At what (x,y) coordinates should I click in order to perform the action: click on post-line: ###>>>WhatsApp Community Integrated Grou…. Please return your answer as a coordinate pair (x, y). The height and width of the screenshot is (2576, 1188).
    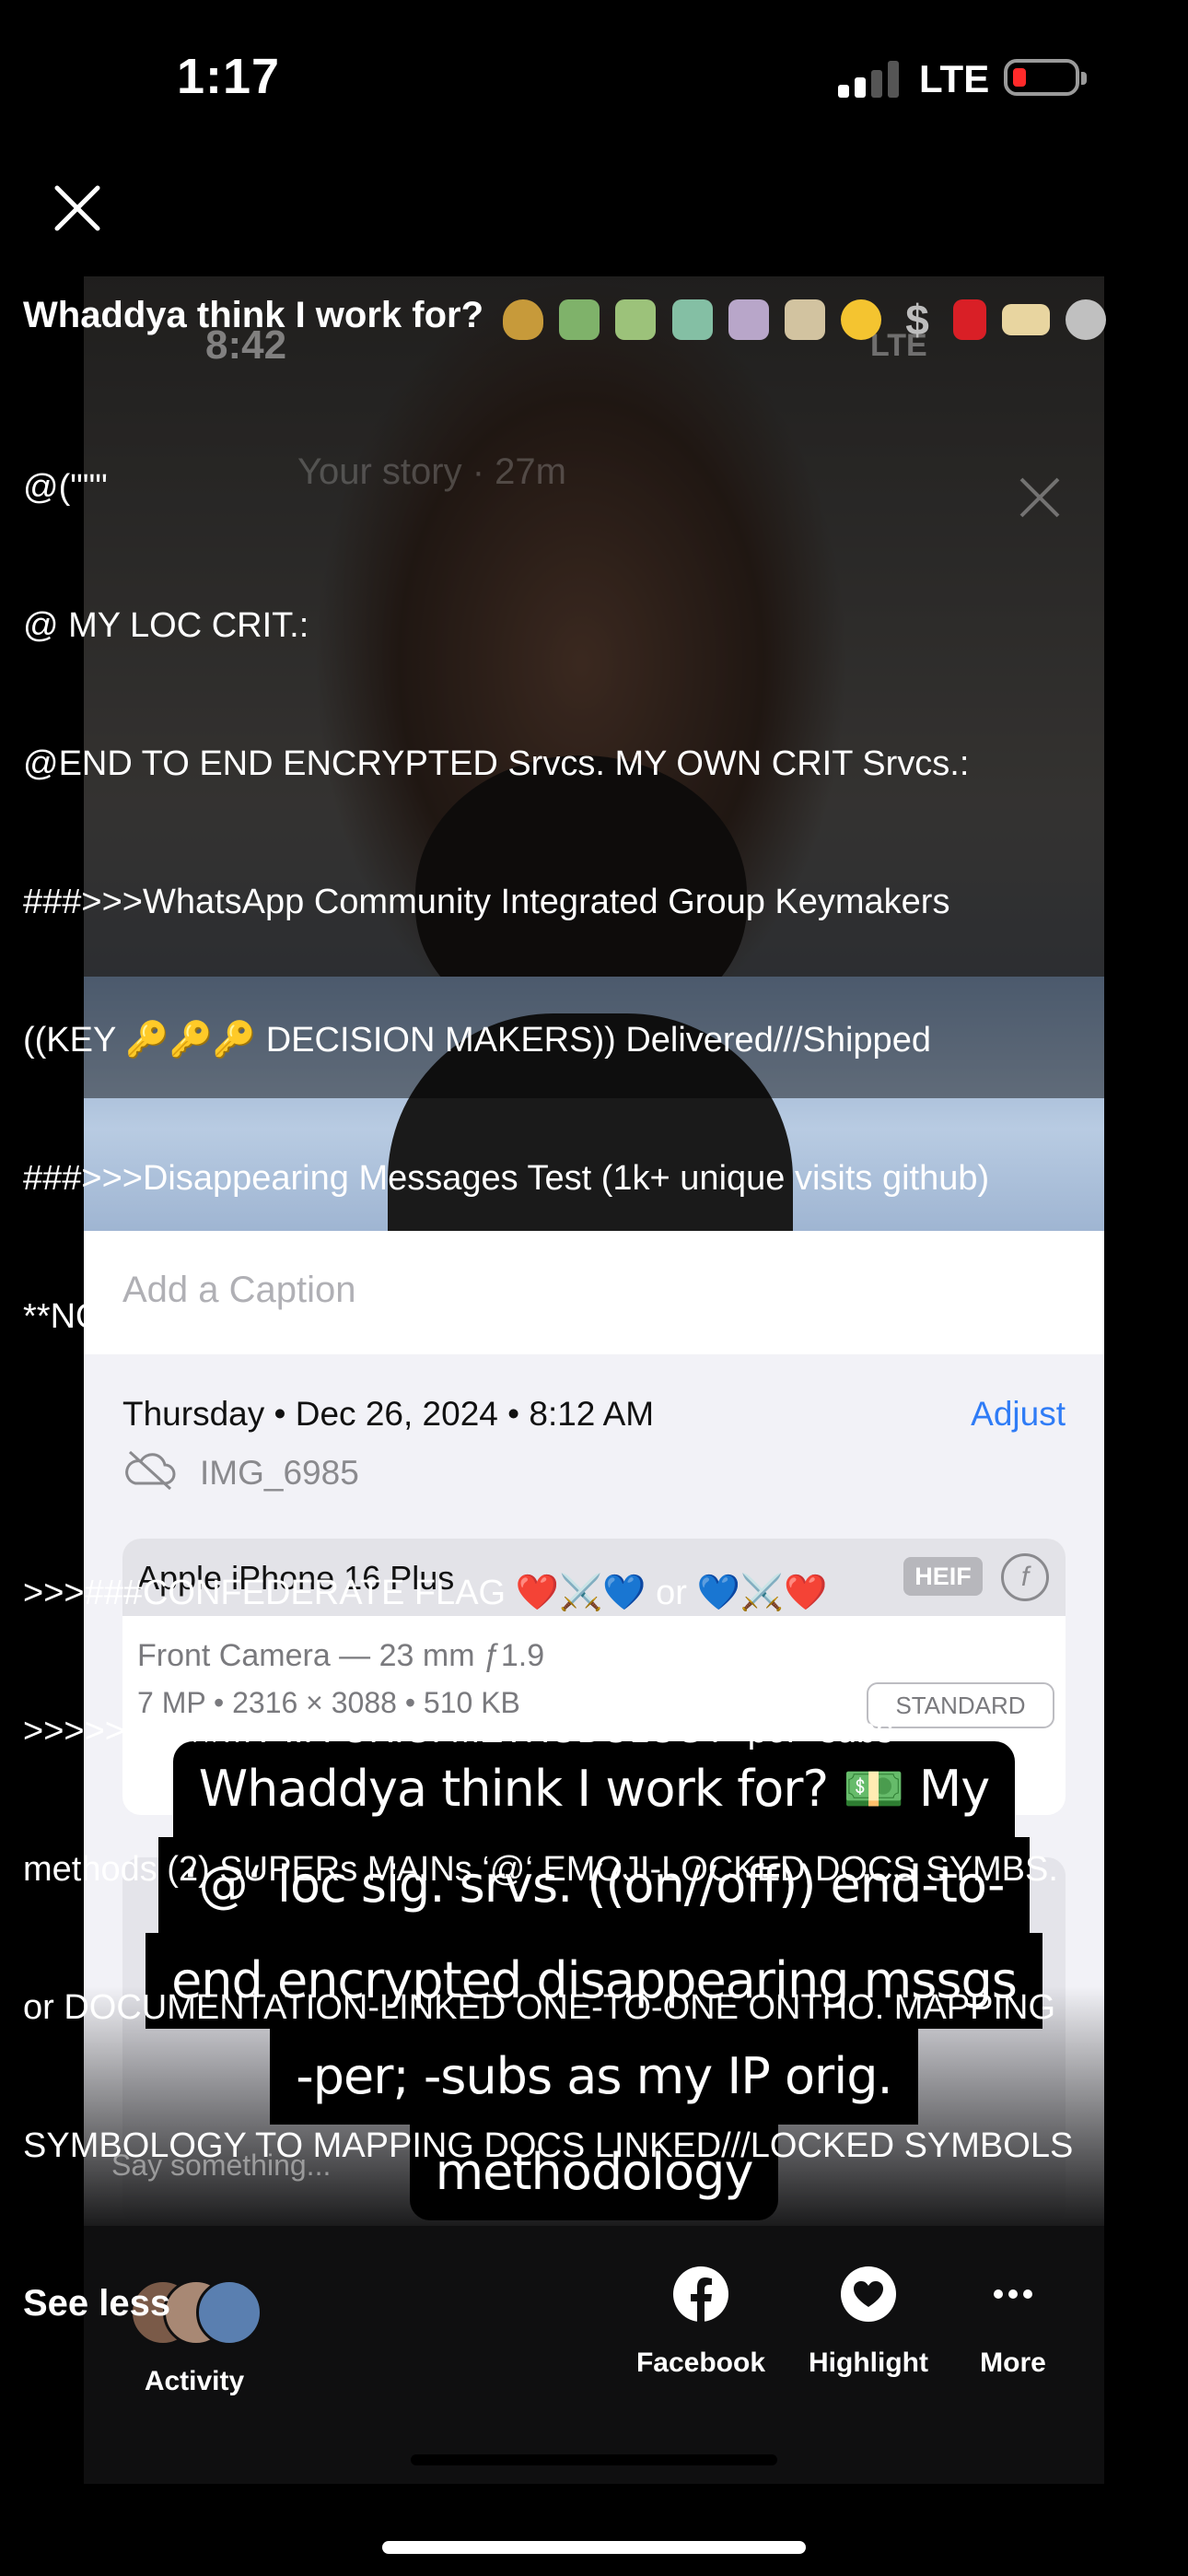
    Looking at the image, I should click on (486, 902).